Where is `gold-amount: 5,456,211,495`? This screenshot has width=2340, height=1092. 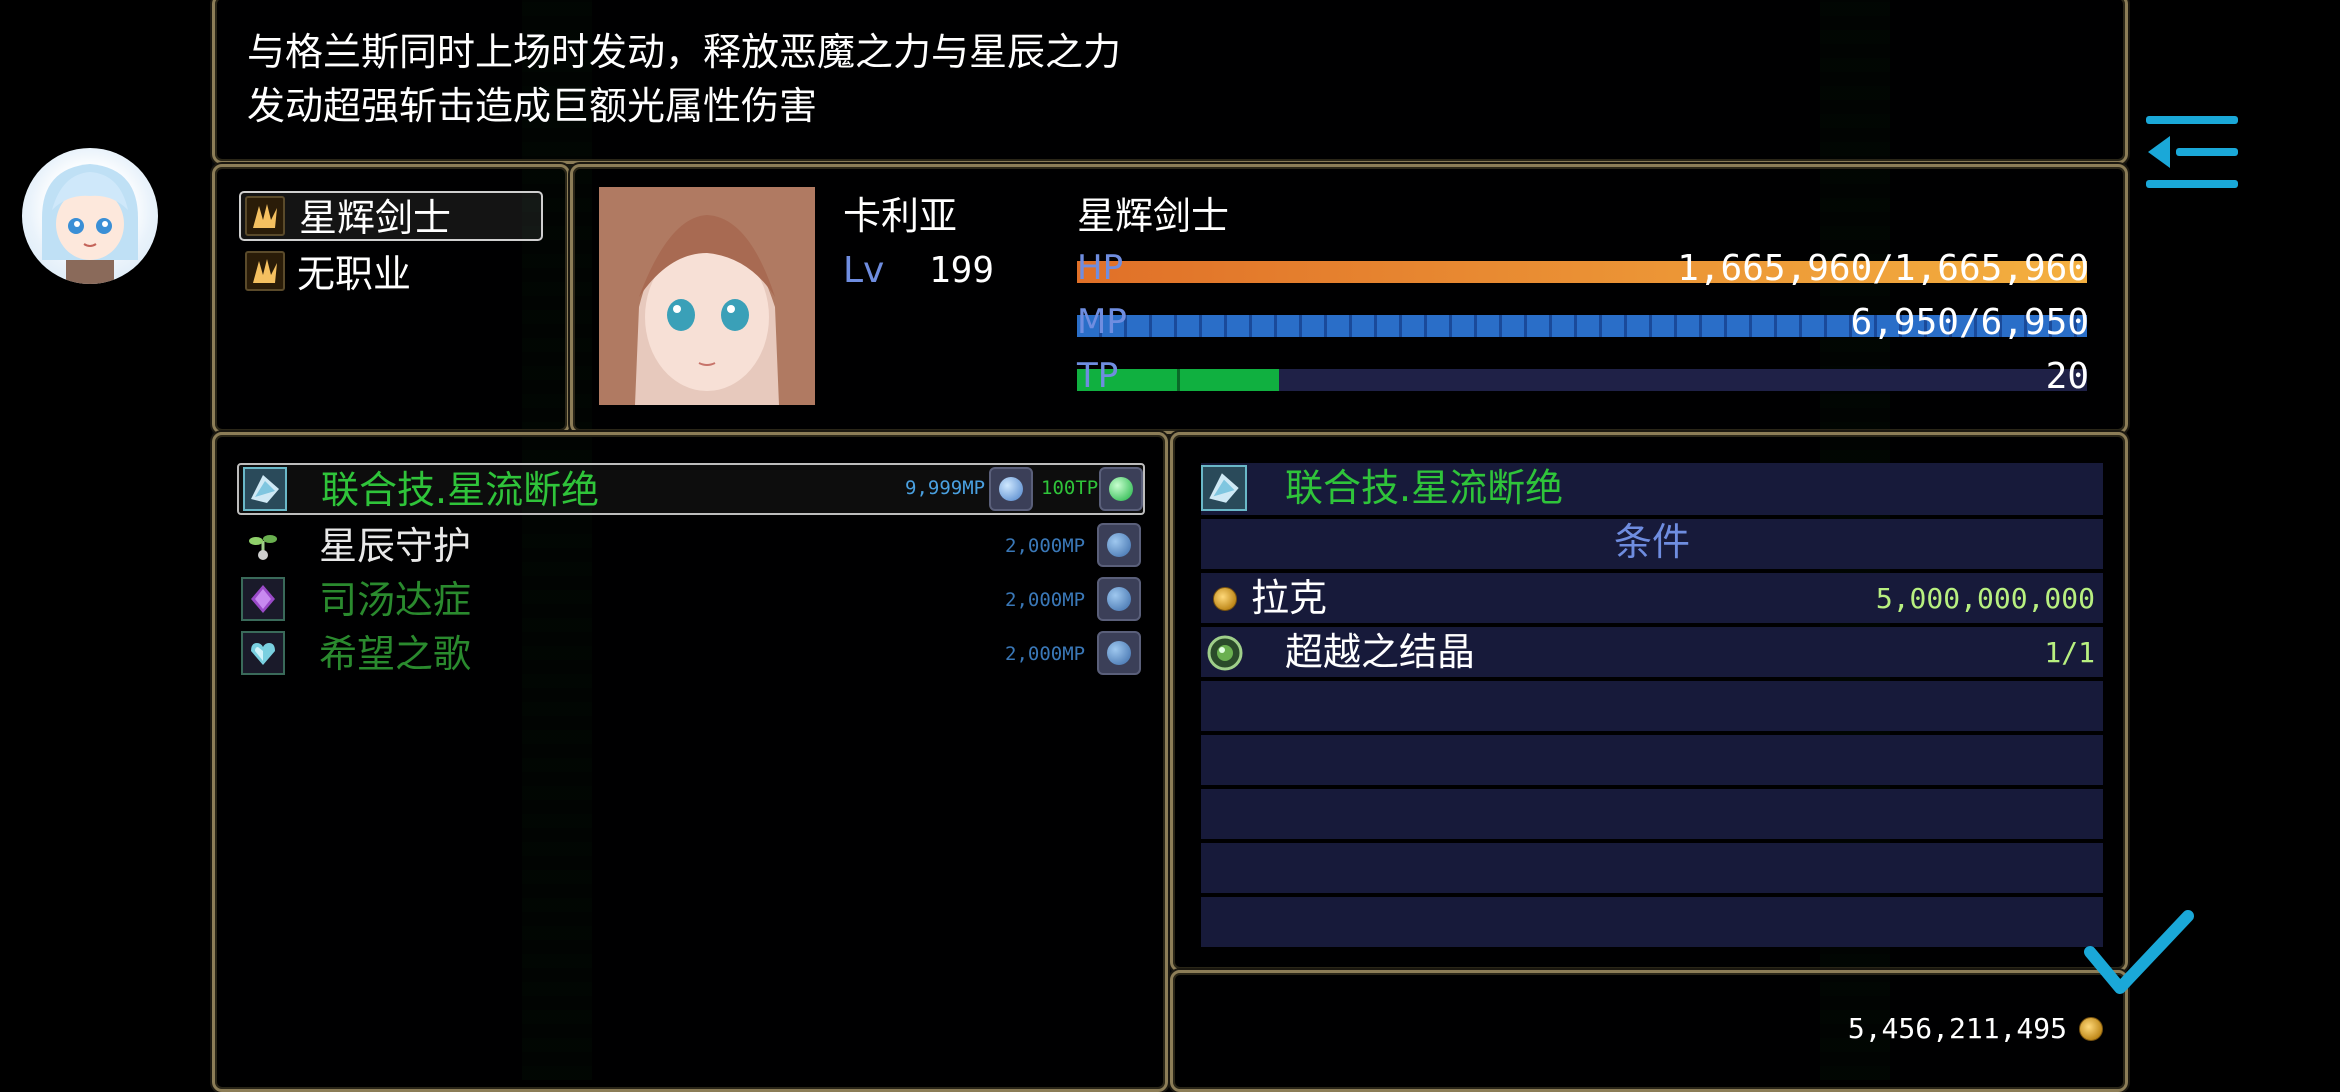 gold-amount: 5,456,211,495 is located at coordinates (1957, 1028).